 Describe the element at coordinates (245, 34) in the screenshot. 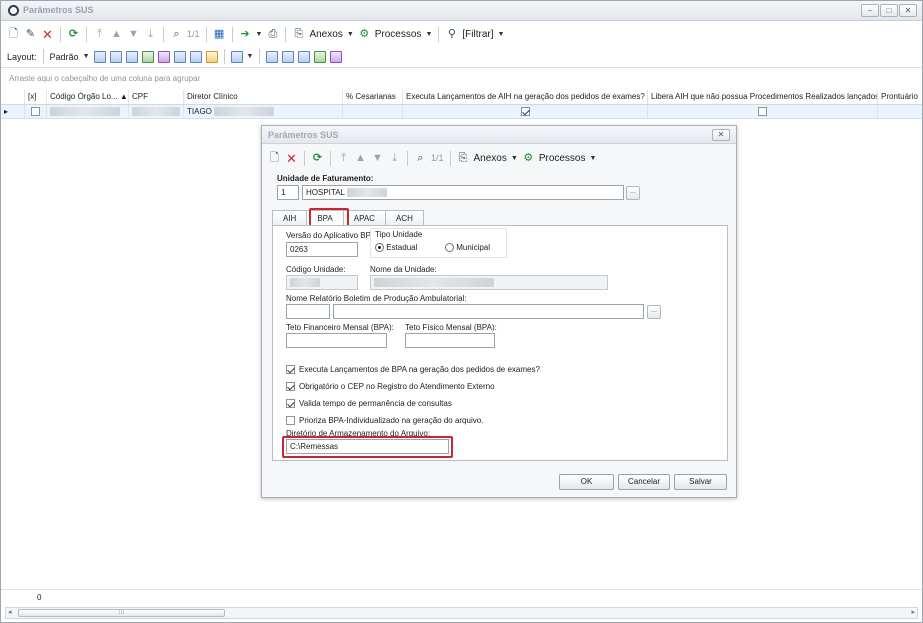

I see `navigate-icon: ➔` at that location.